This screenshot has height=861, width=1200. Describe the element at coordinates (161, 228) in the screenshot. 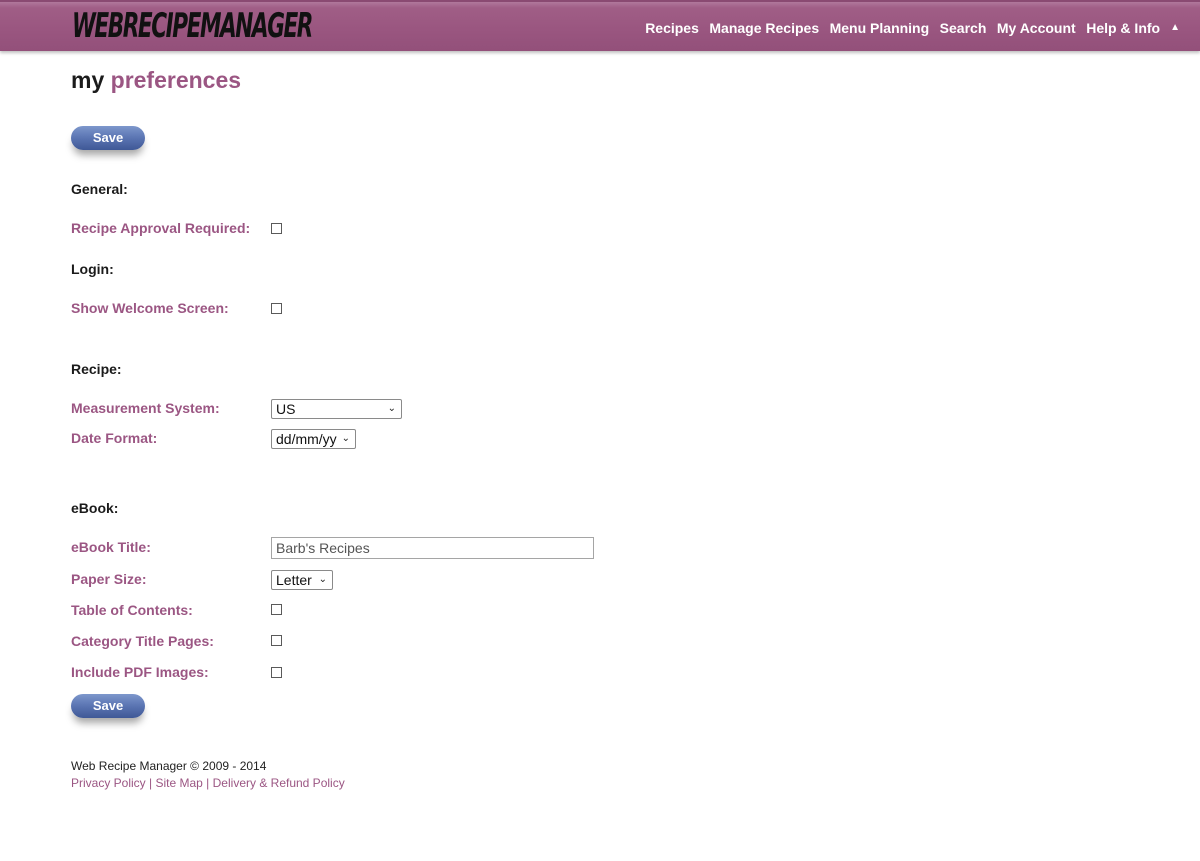

I see `recipe-approval-label: Recipe Approval Required:` at that location.